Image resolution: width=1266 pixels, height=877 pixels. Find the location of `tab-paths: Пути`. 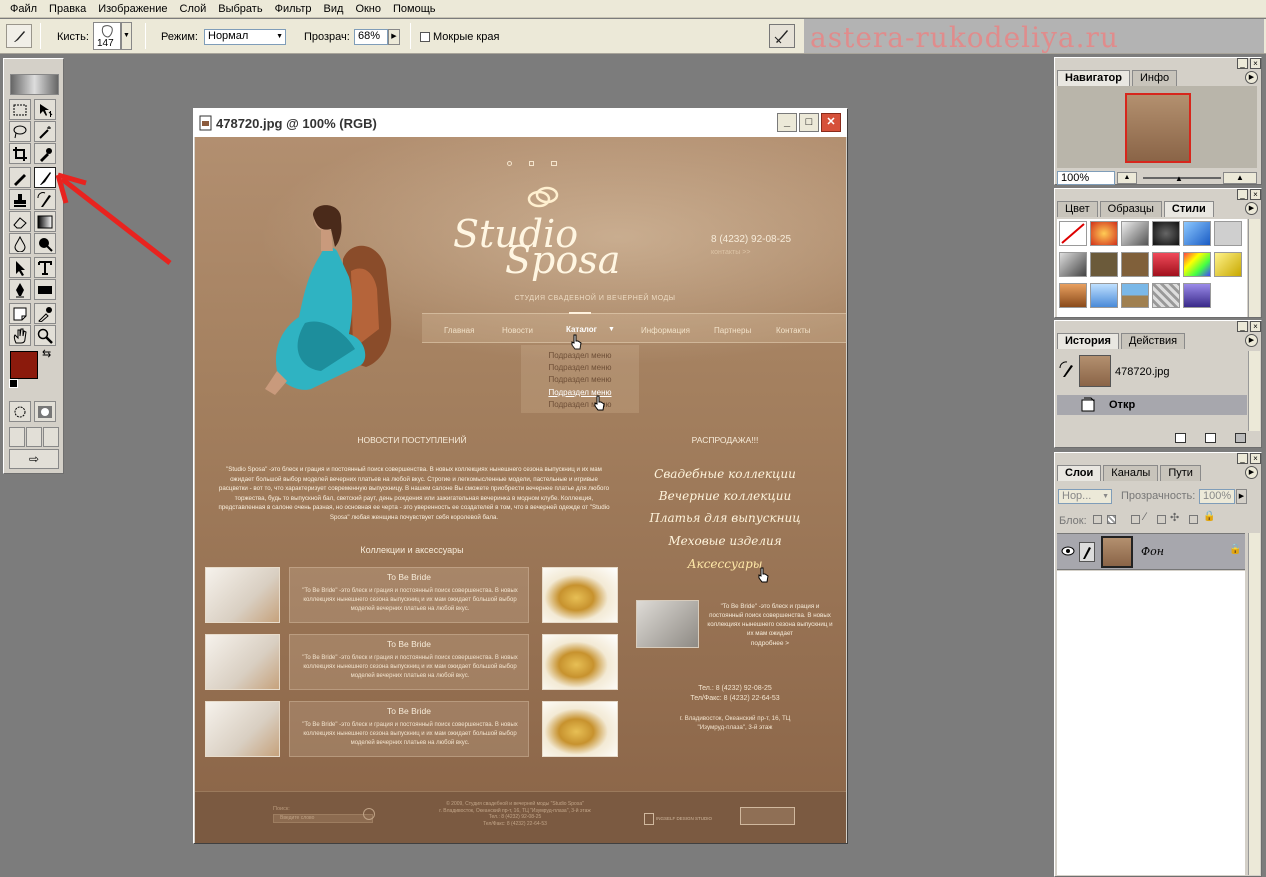

tab-paths: Пути is located at coordinates (1180, 473).